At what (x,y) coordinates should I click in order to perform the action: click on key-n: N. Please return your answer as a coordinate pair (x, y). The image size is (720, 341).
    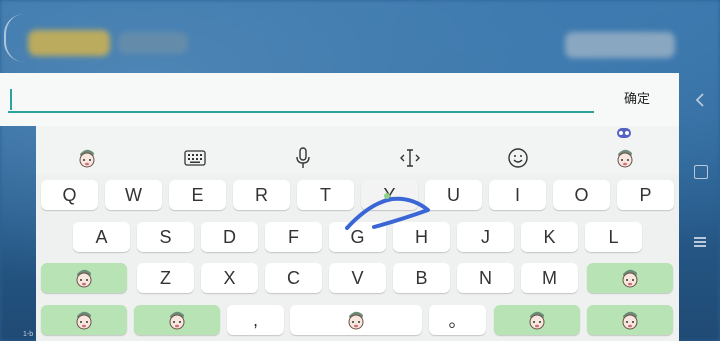
    Looking at the image, I should click on (485, 278).